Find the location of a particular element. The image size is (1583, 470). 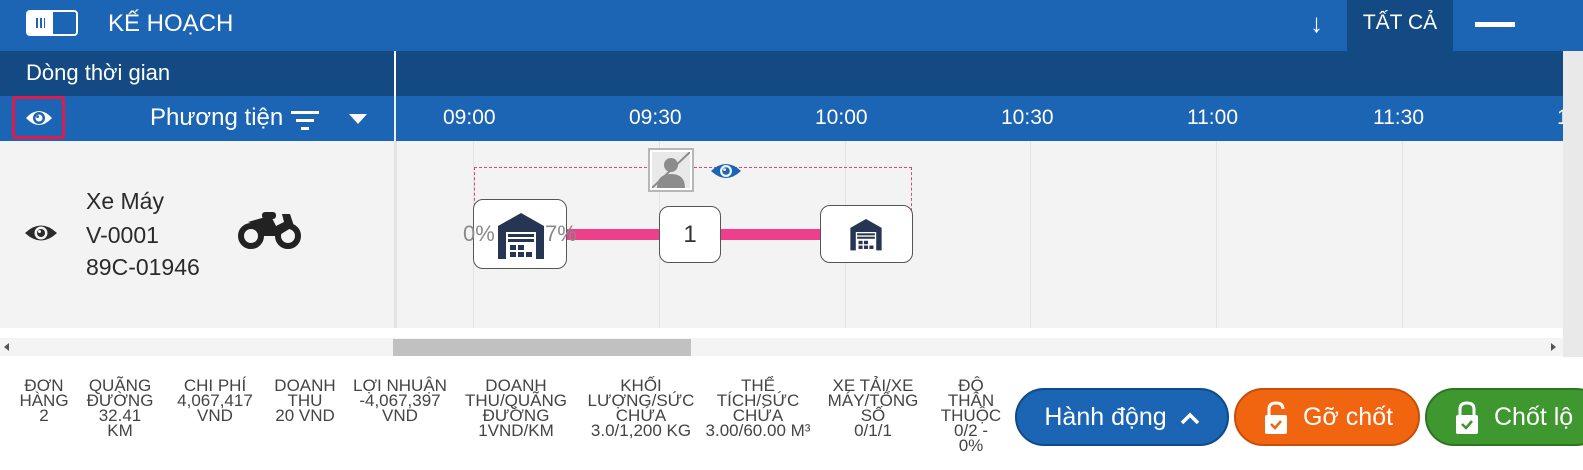

stat-value: 3.0/1,200 KG is located at coordinates (641, 430).